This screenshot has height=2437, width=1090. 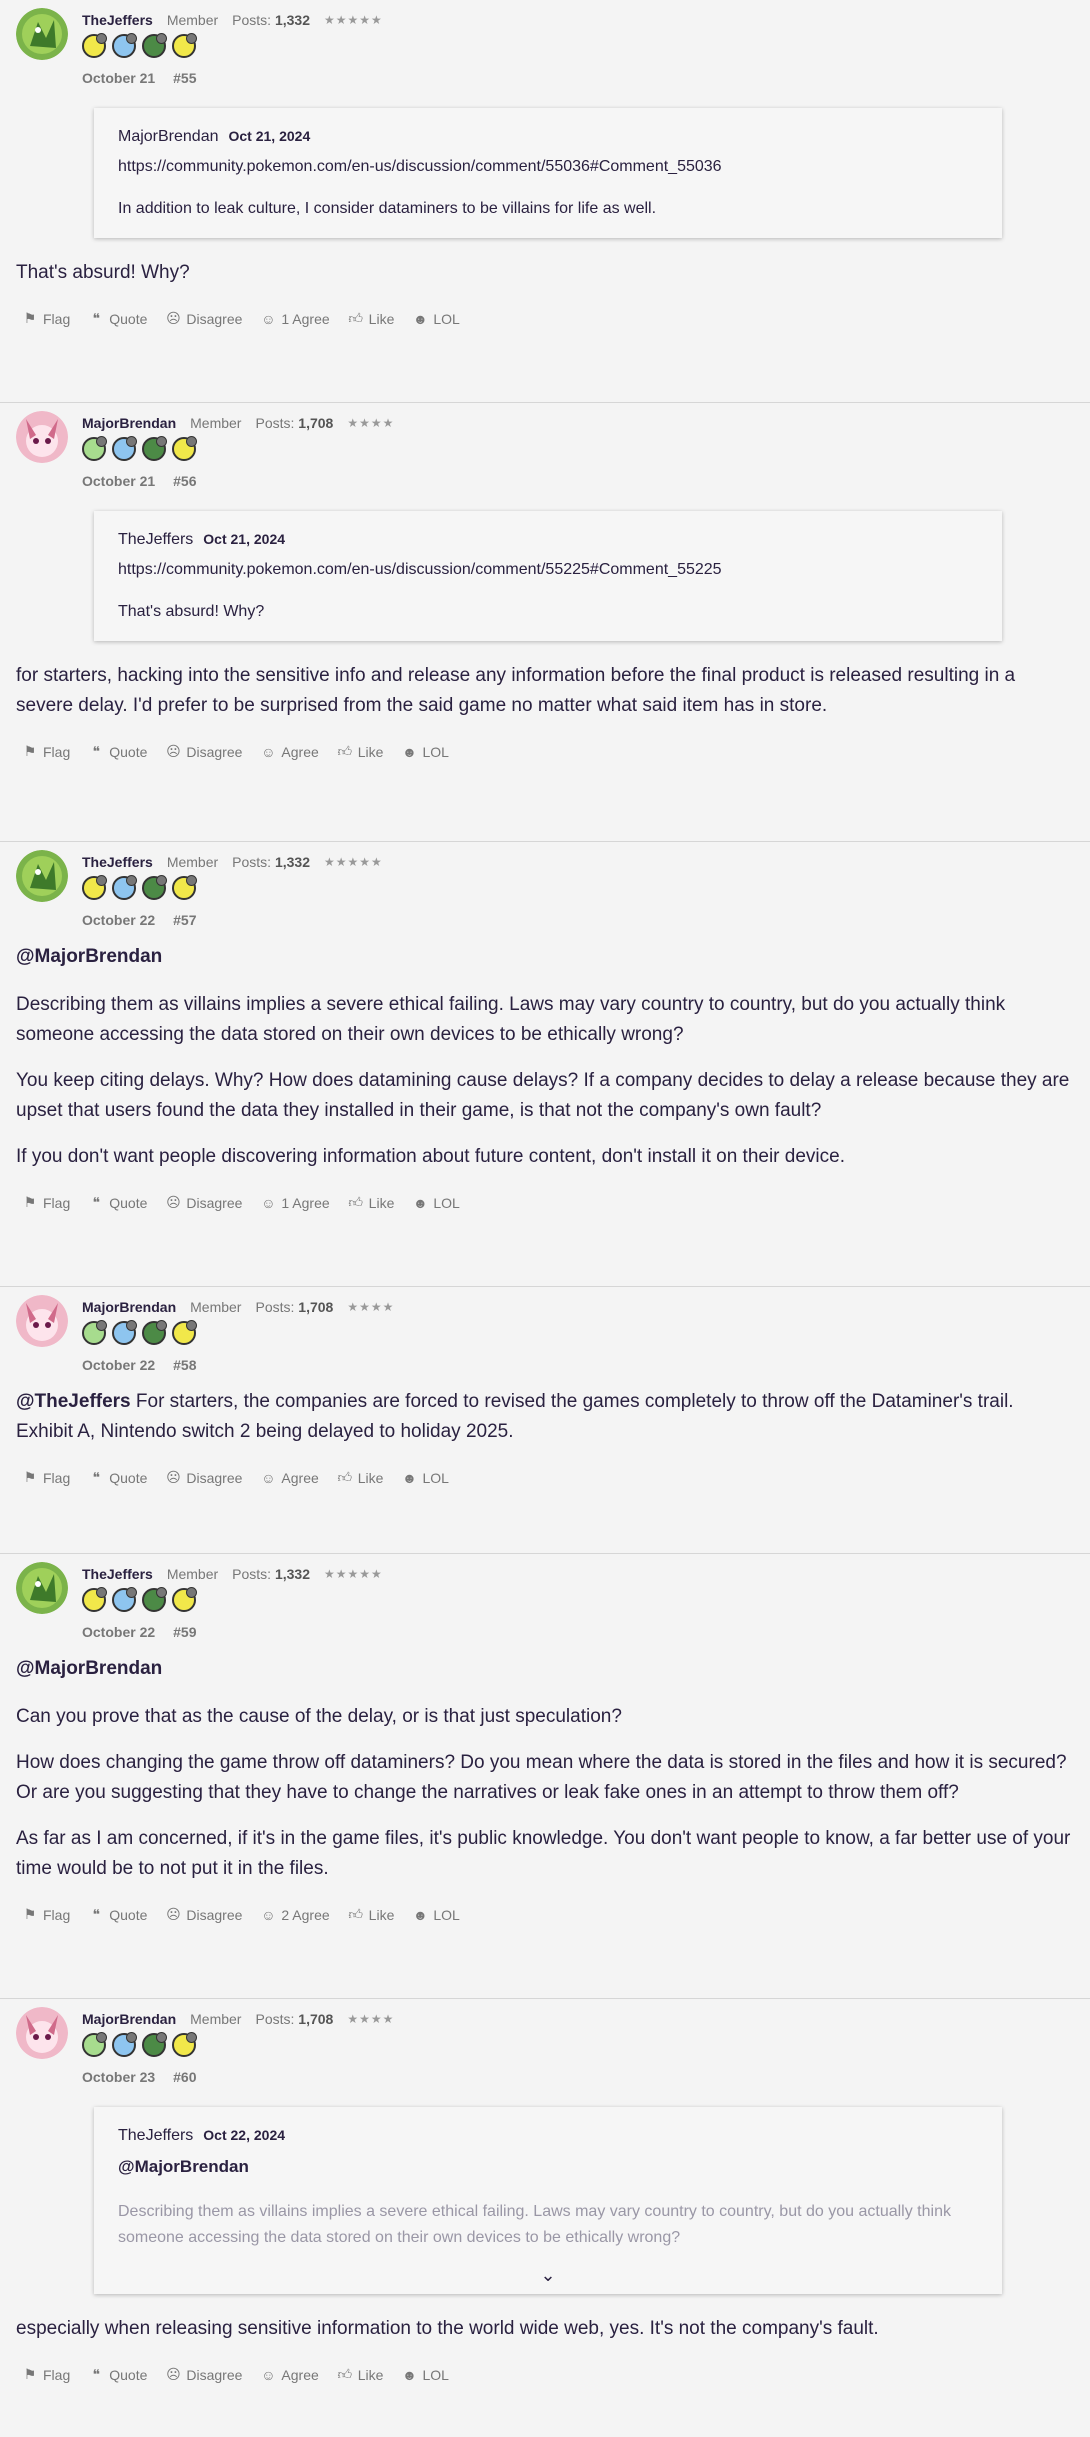 I want to click on quote-date: Oct 22, 2024, so click(x=244, y=2135).